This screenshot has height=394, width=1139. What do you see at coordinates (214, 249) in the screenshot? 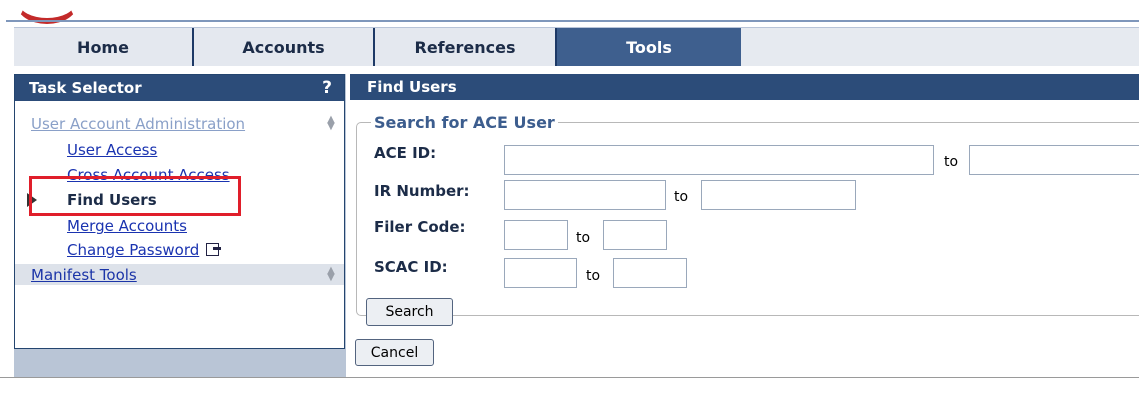
I see `external-link-icon` at bounding box center [214, 249].